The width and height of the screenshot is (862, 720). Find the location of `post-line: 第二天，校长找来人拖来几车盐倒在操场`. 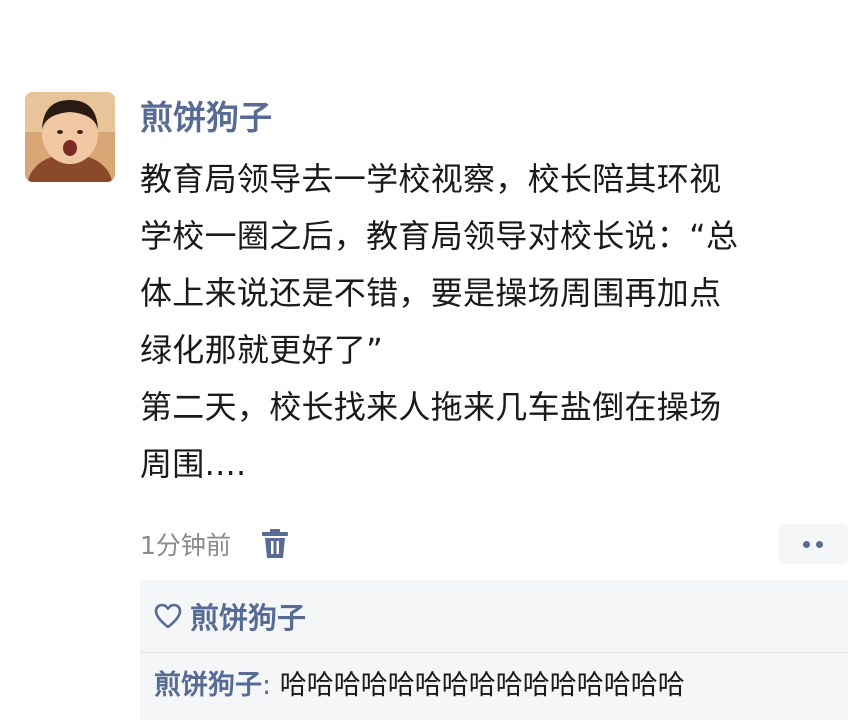

post-line: 第二天，校长找来人拖来几车盐倒在操场 is located at coordinates (431, 407).